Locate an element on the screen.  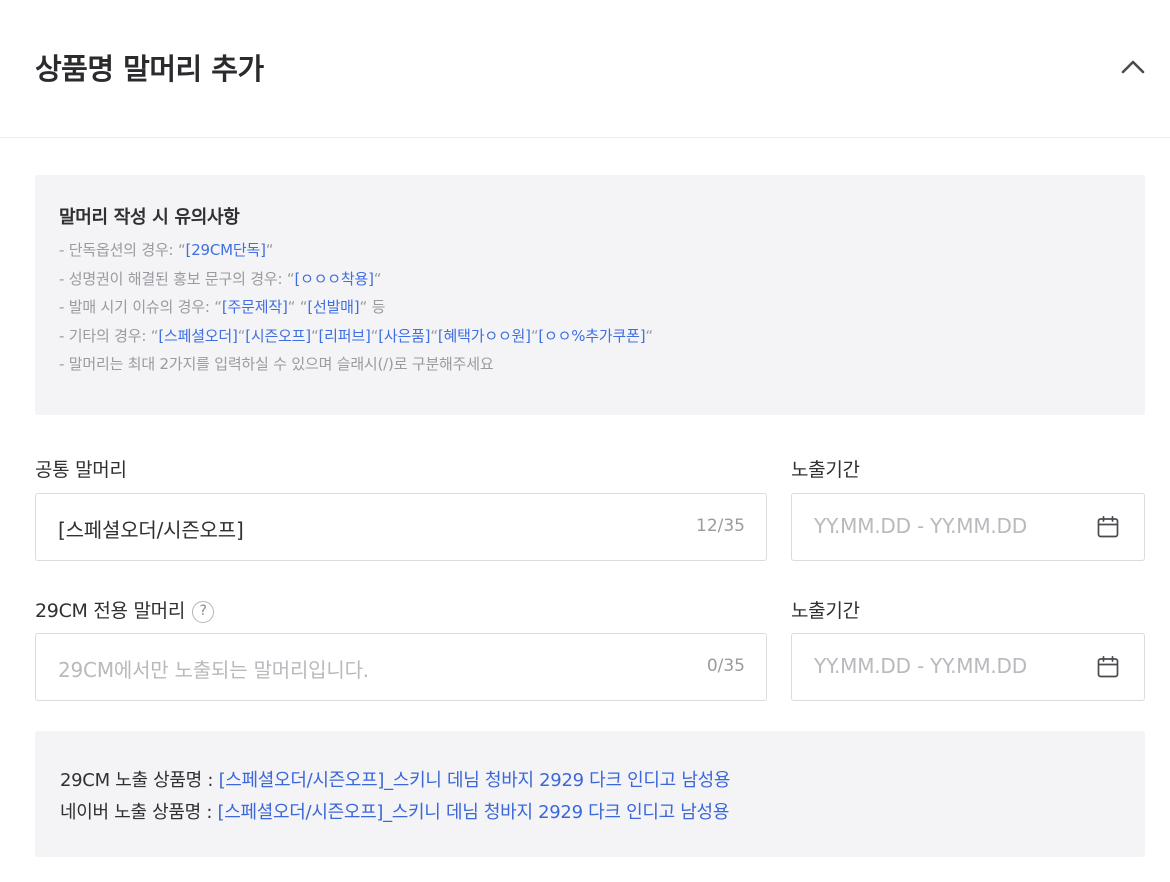
notice-text: - 기타의 경우: “ is located at coordinates (109, 335).